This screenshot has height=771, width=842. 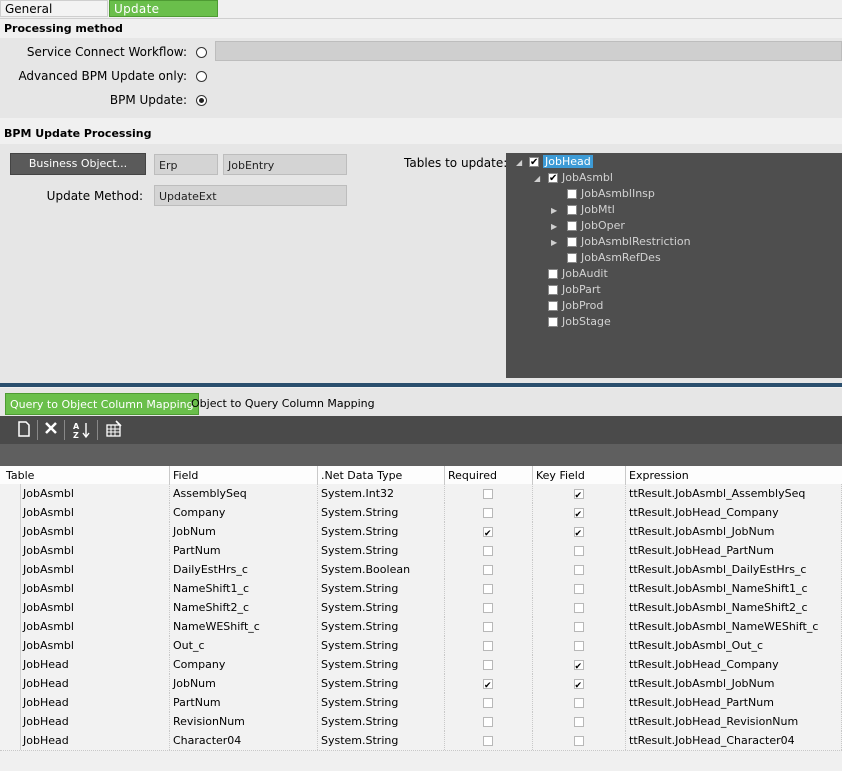 I want to click on column-header-required: Required, so click(x=489, y=475).